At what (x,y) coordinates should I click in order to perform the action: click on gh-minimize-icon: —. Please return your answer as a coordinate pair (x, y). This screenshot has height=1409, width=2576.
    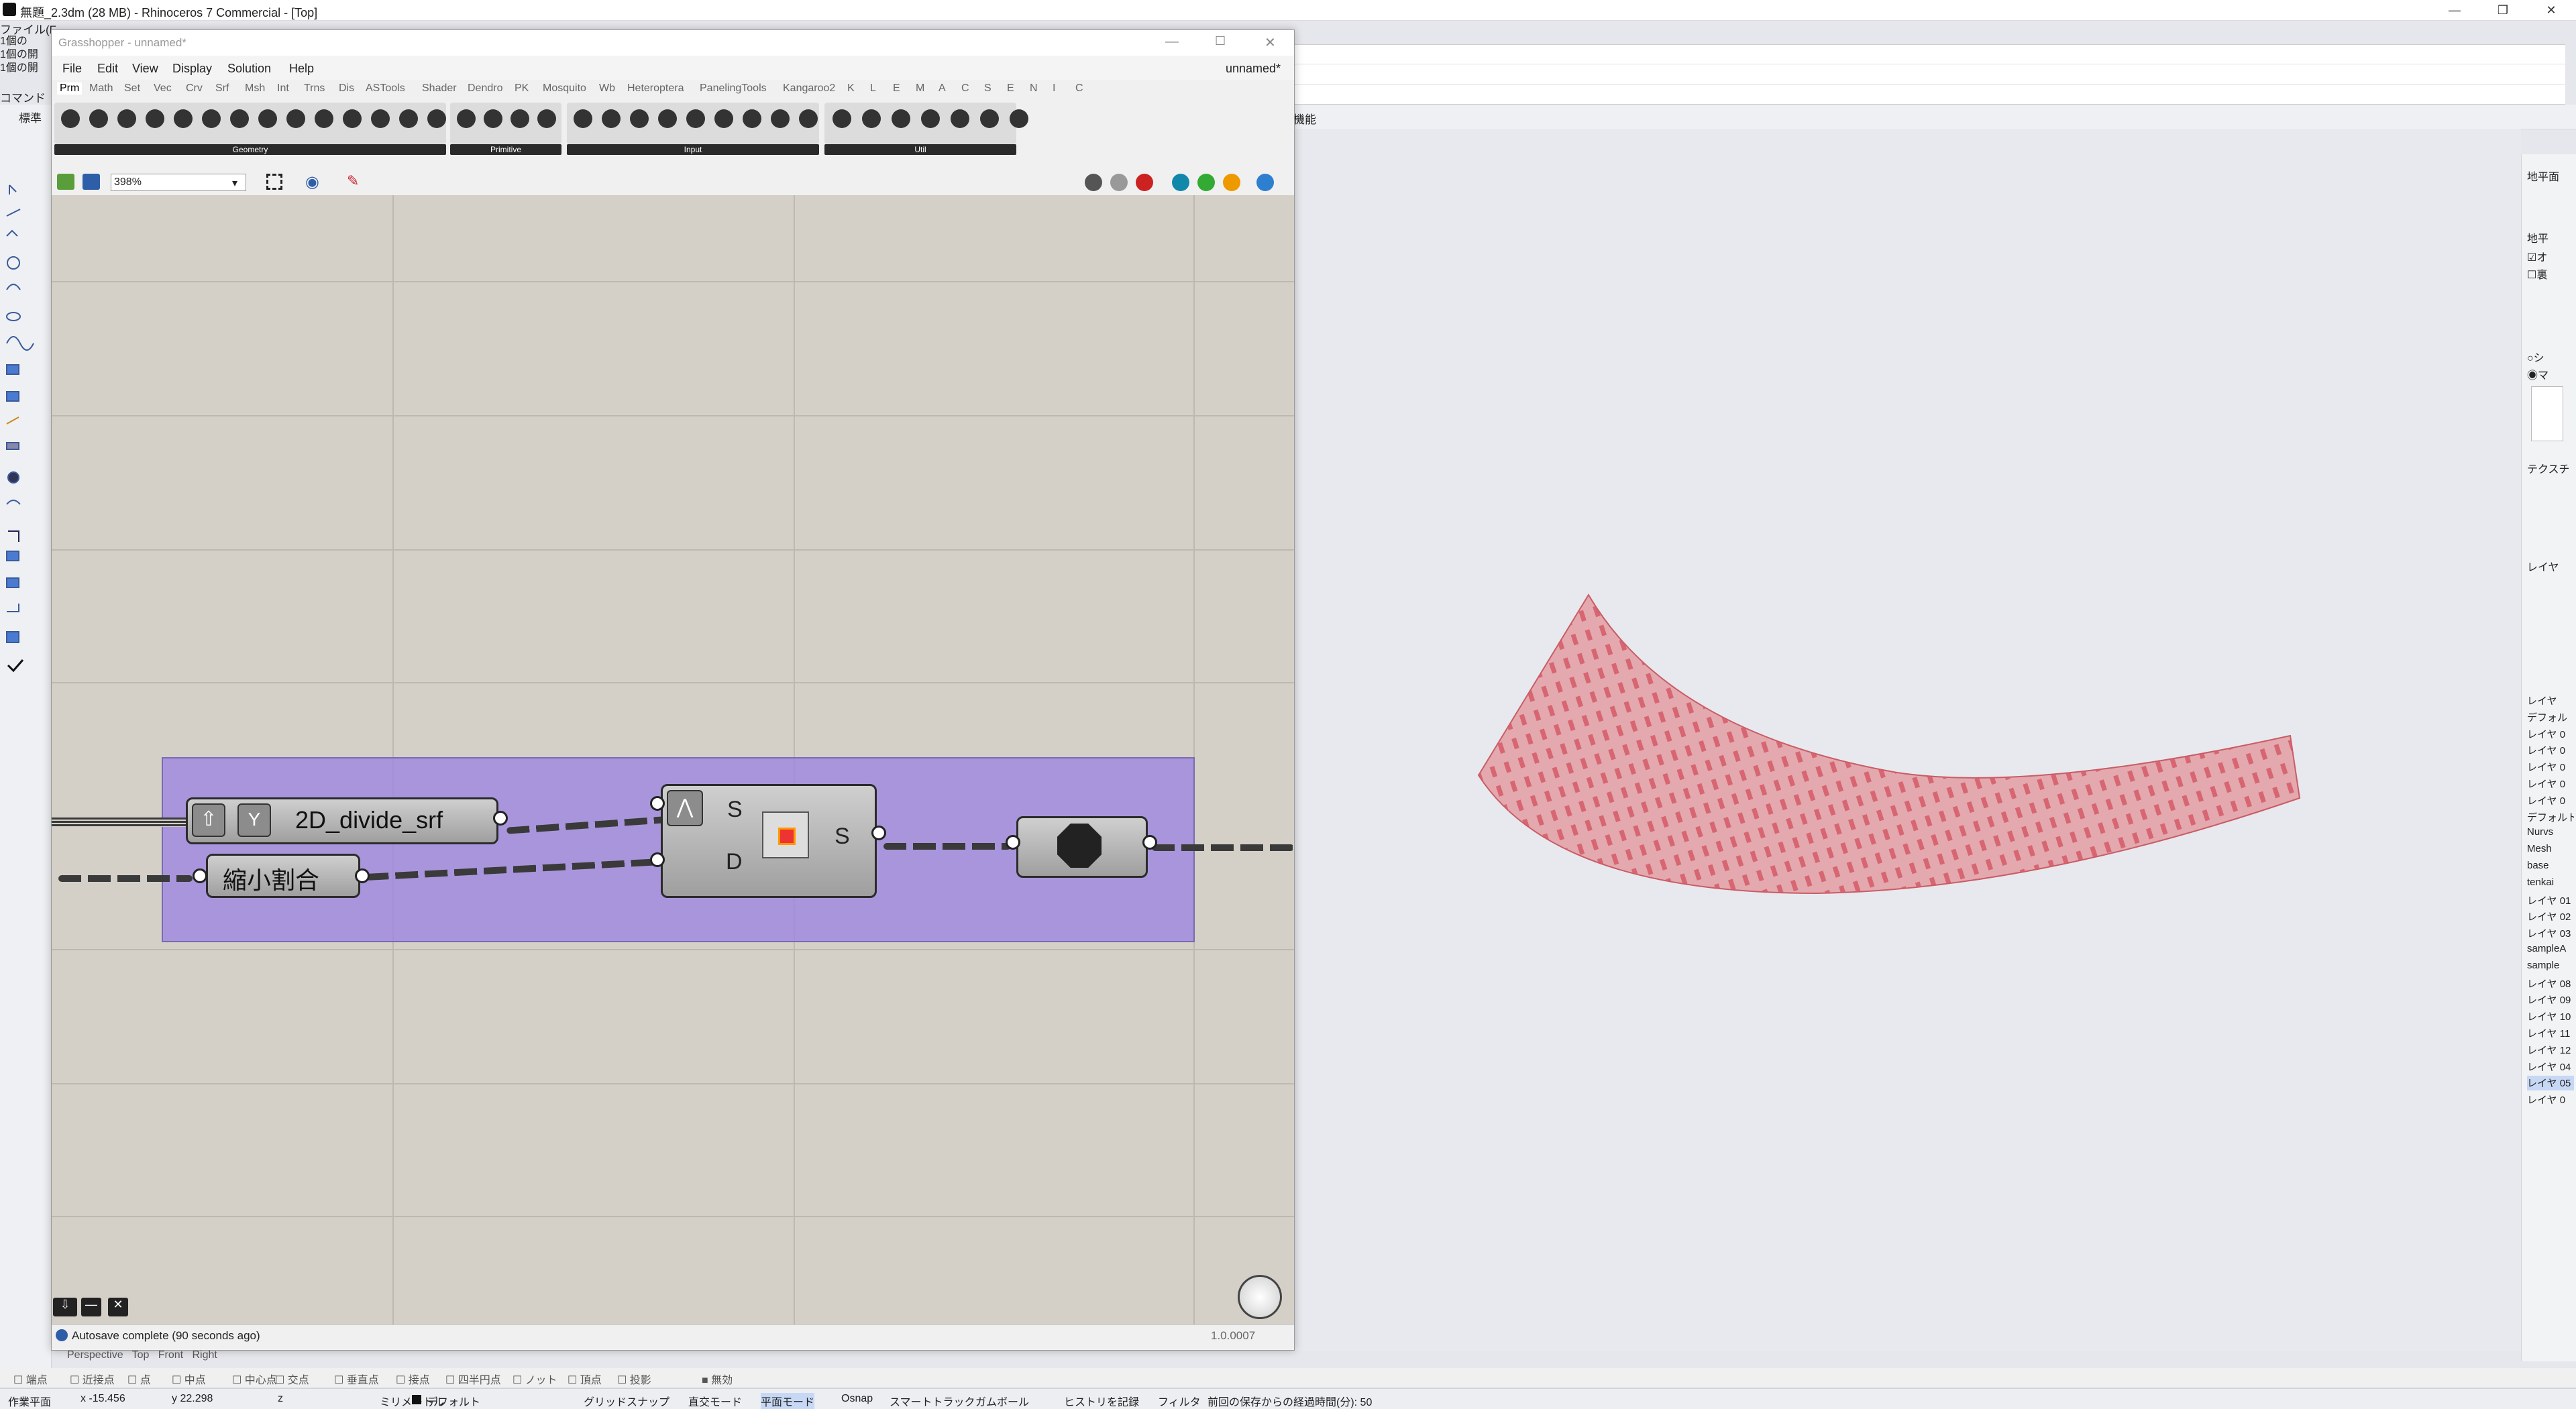
    Looking at the image, I should click on (1172, 42).